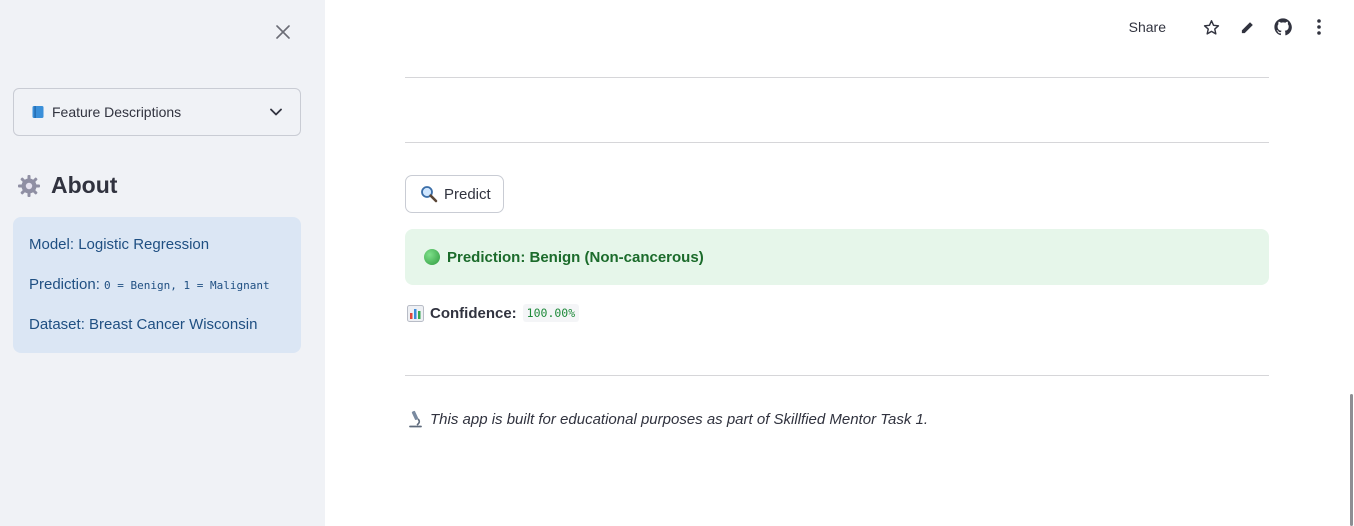  Describe the element at coordinates (1147, 27) in the screenshot. I see `share-button: Share` at that location.